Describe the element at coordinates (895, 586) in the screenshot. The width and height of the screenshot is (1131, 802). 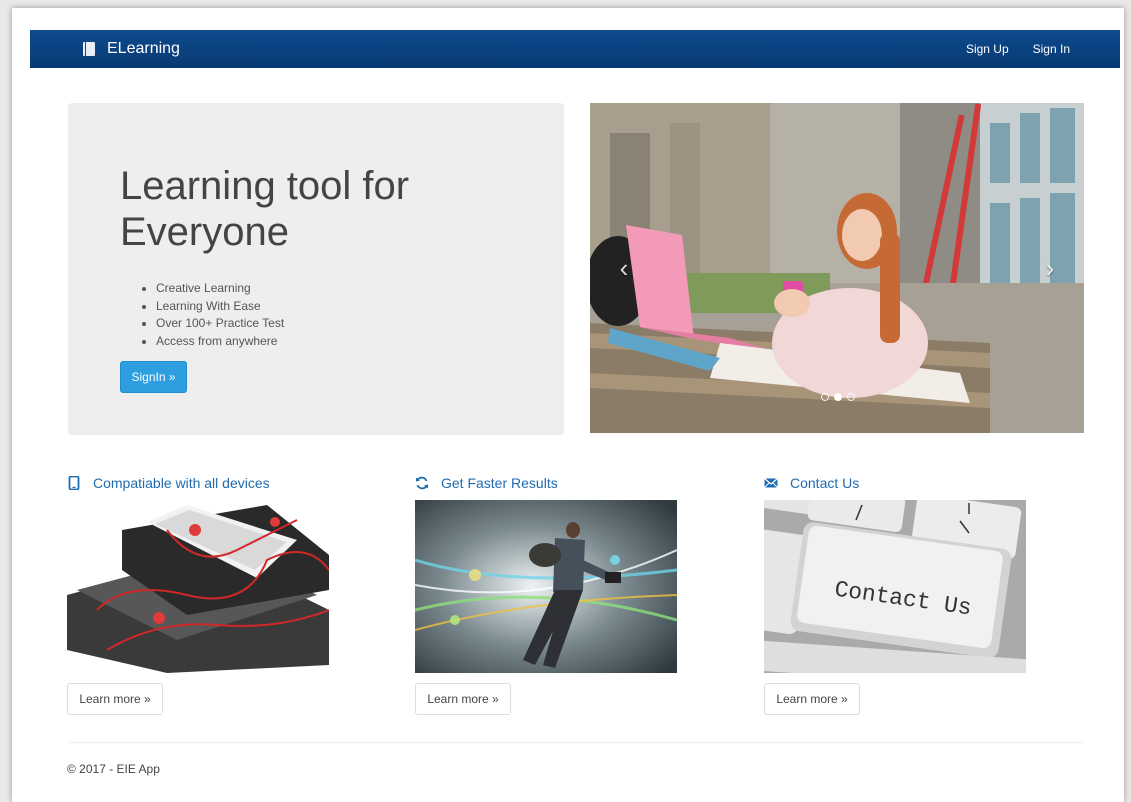
I see `contact-image: Contact Us` at that location.